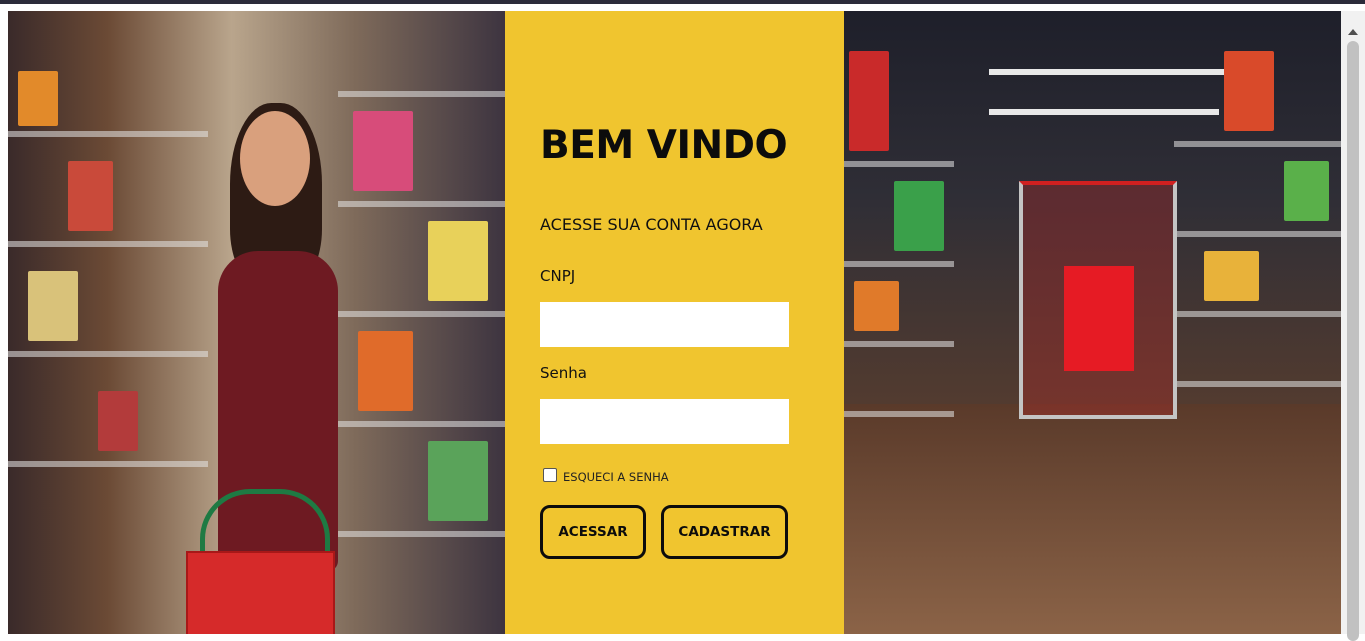 This screenshot has height=641, width=1365. What do you see at coordinates (664, 324) in the screenshot?
I see `cnpj-input` at bounding box center [664, 324].